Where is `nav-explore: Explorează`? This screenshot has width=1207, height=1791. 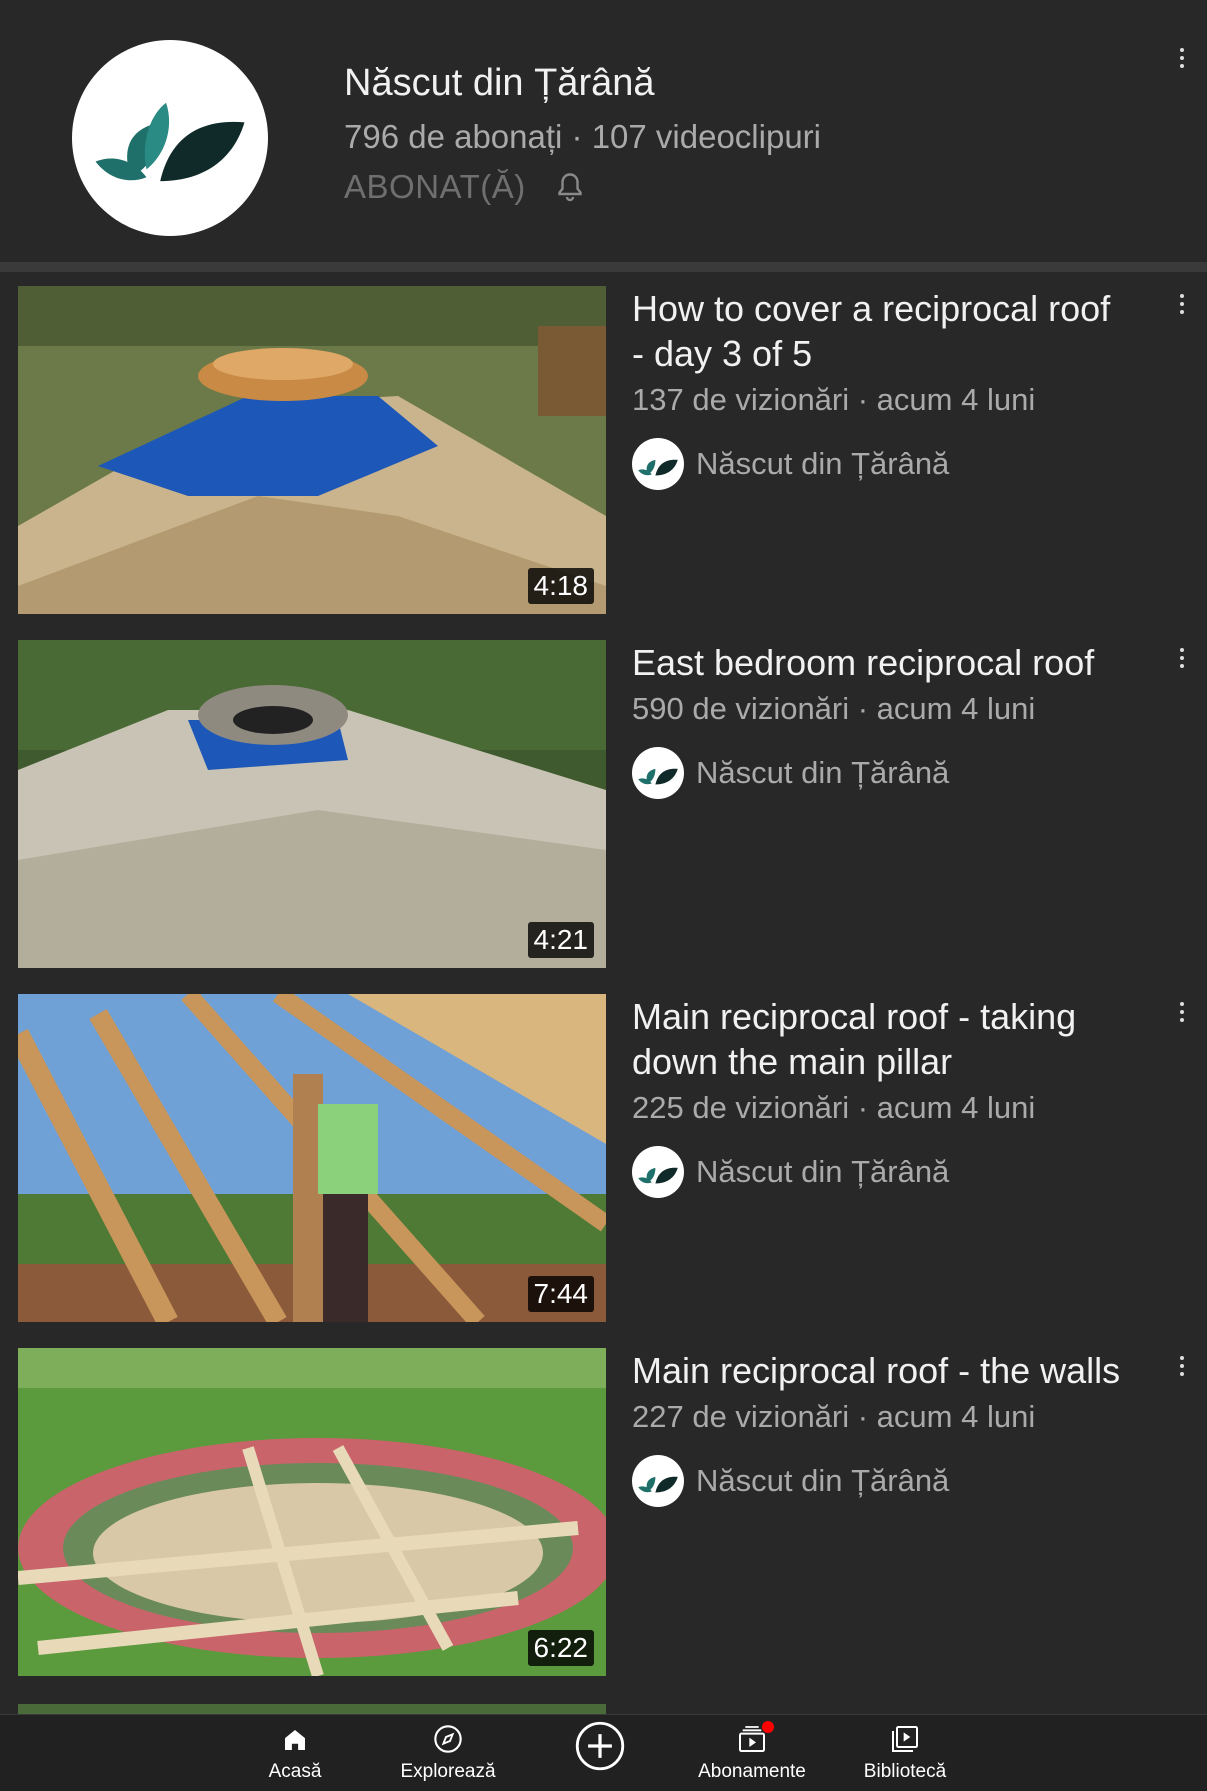 nav-explore: Explorează is located at coordinates (448, 1753).